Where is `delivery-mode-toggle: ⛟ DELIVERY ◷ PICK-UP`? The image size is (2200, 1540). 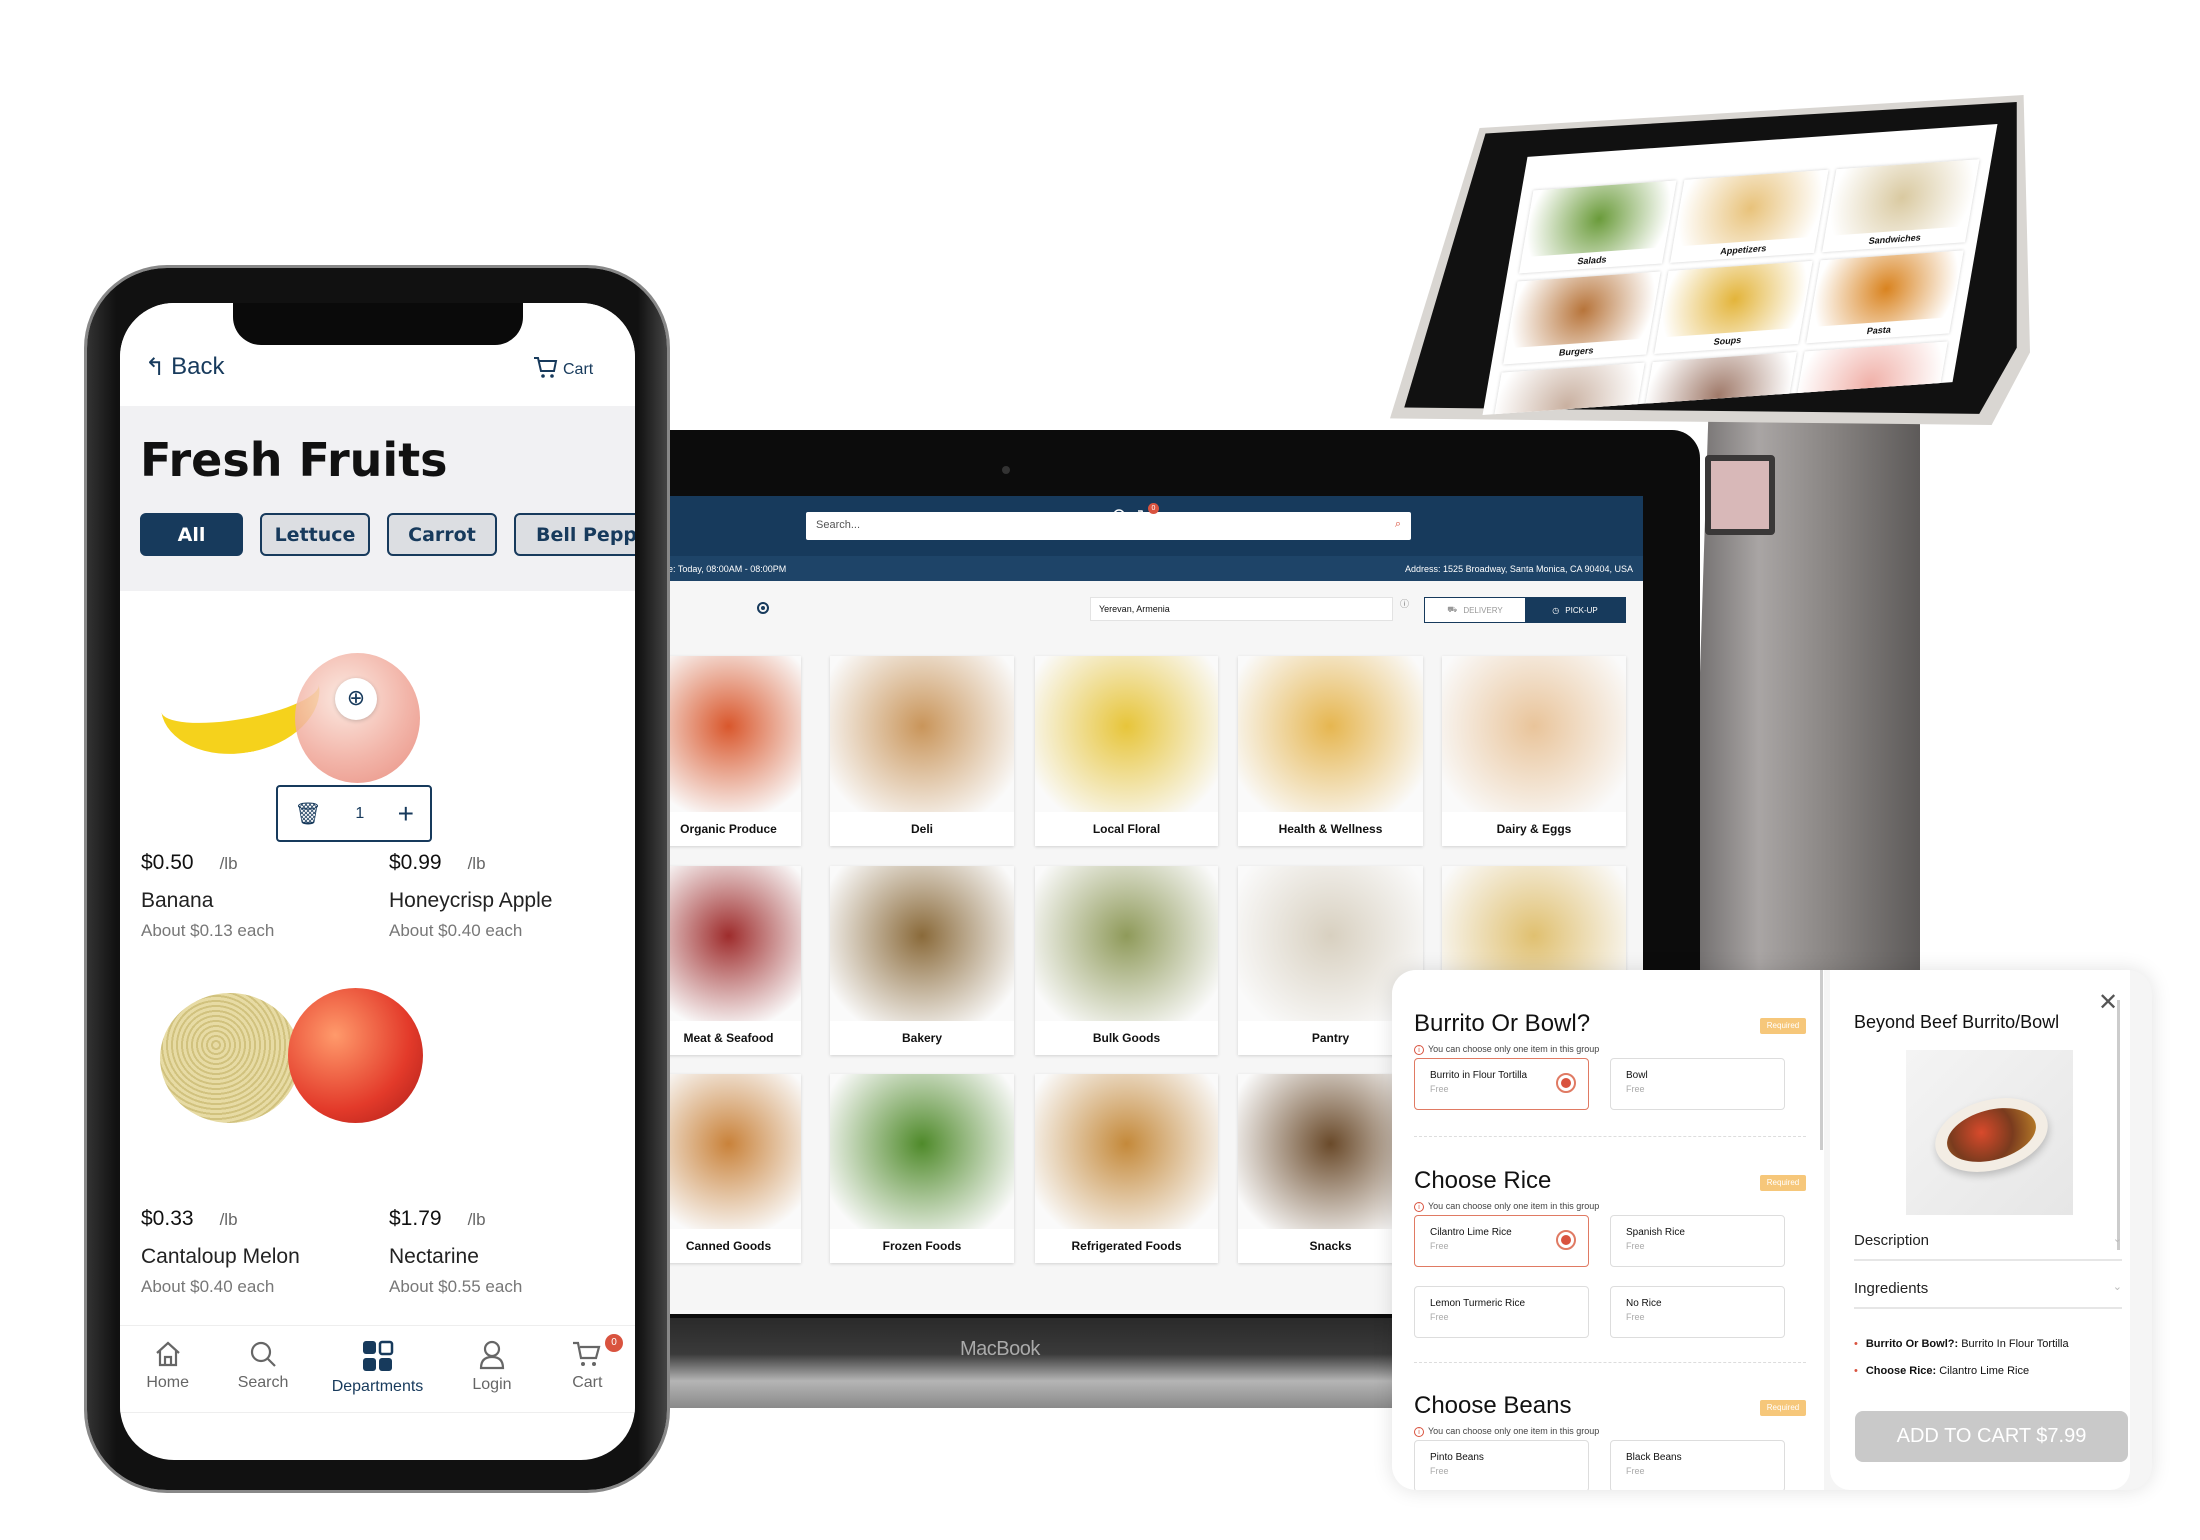 delivery-mode-toggle: ⛟ DELIVERY ◷ PICK-UP is located at coordinates (1525, 610).